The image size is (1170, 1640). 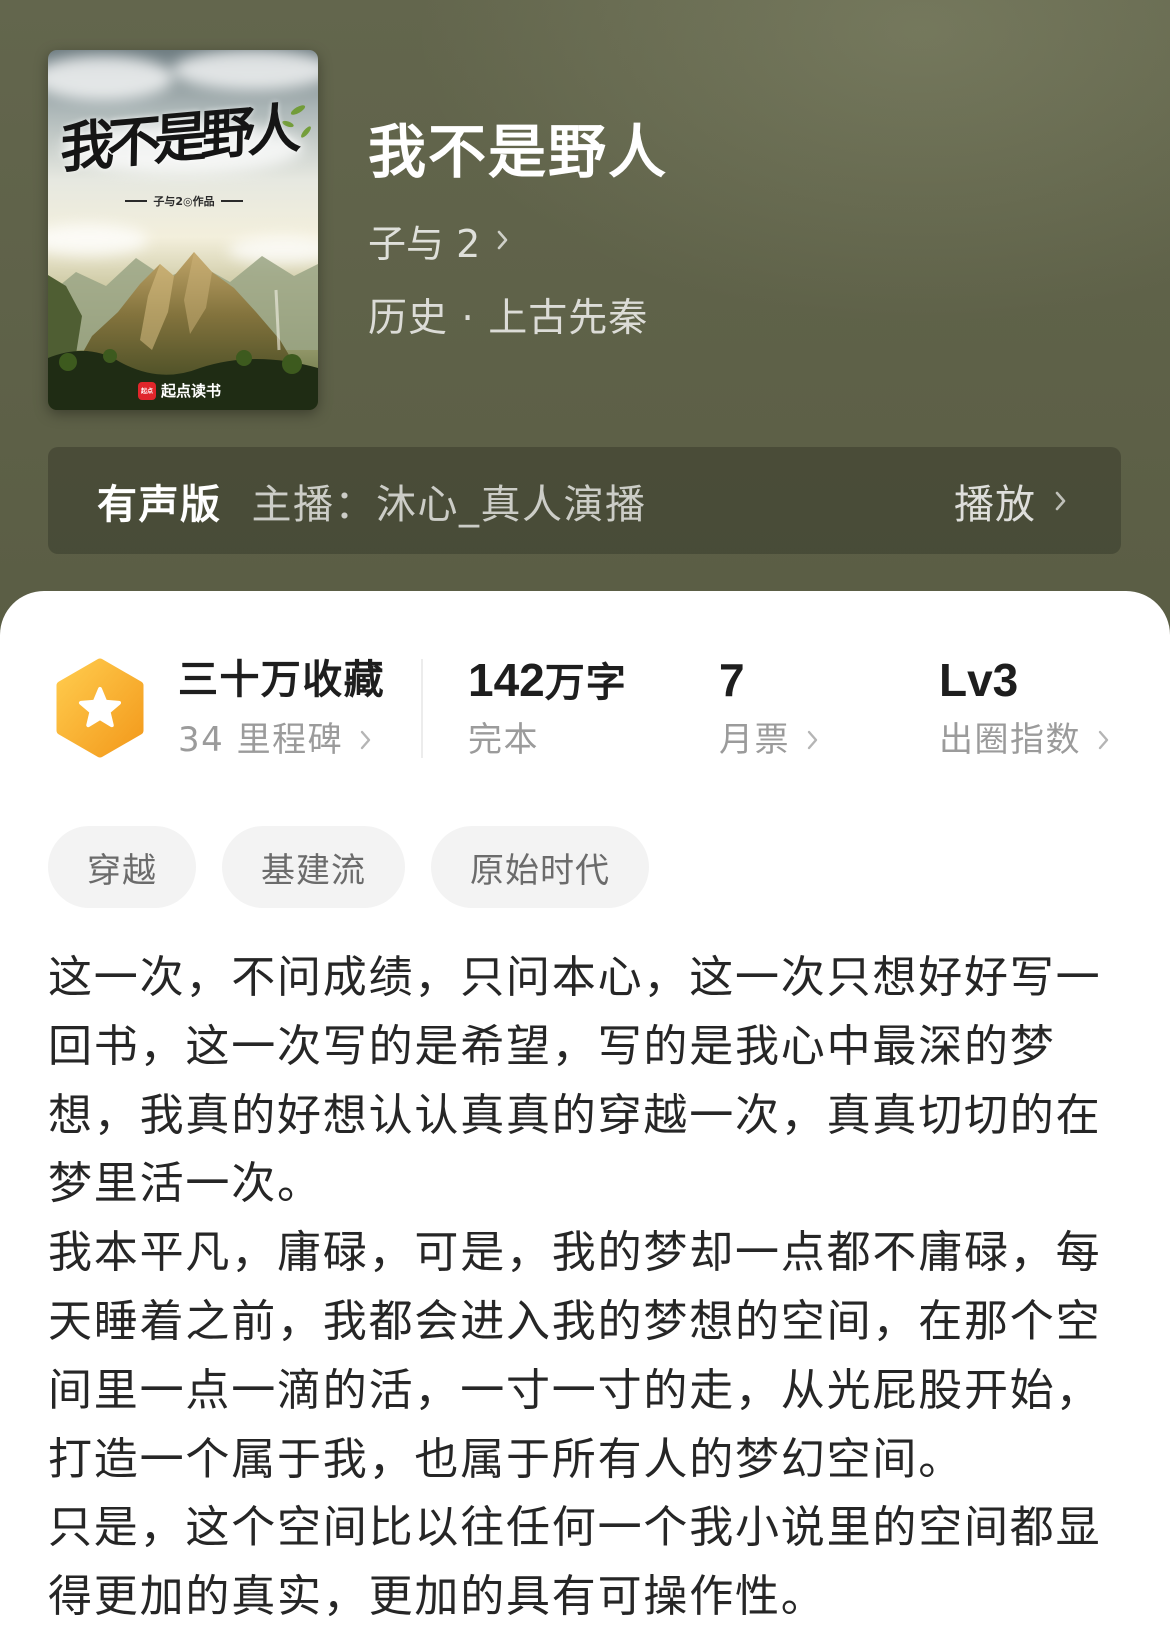 What do you see at coordinates (732, 680) in the screenshot?
I see `monthly-tickets-value: 7` at bounding box center [732, 680].